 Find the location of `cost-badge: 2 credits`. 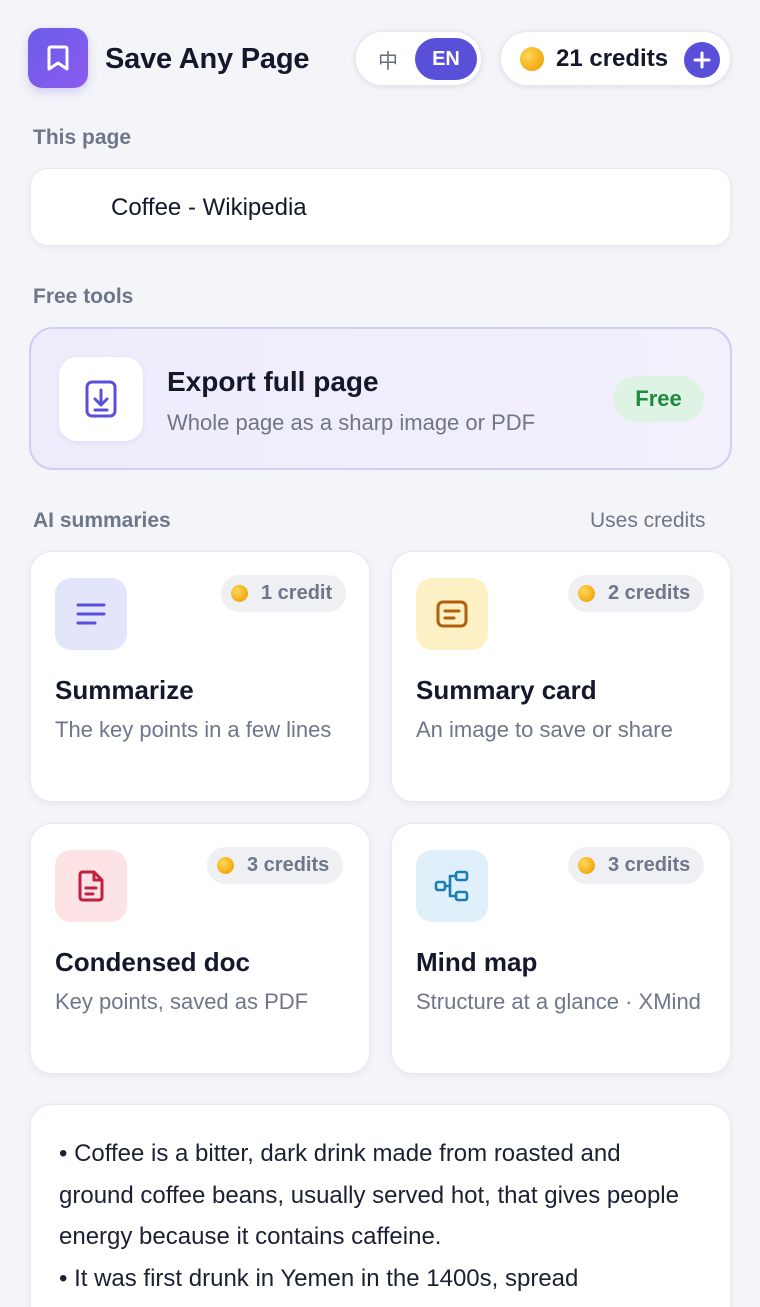

cost-badge: 2 credits is located at coordinates (636, 593).